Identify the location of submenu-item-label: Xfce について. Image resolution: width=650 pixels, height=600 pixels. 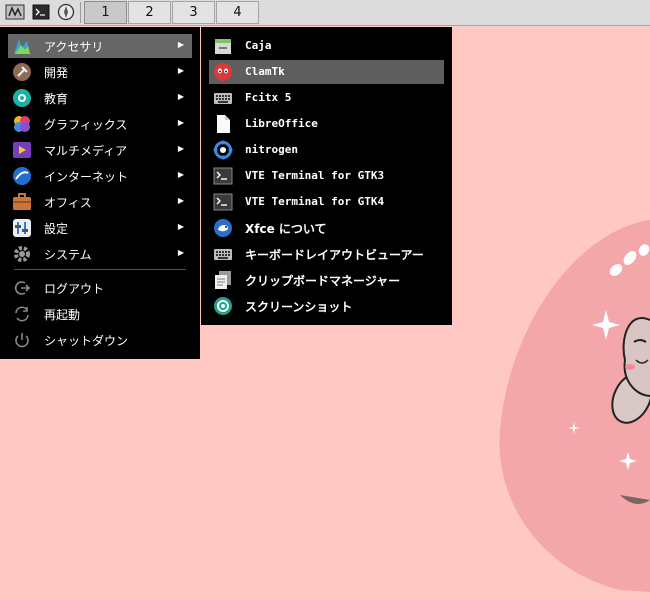
(286, 229).